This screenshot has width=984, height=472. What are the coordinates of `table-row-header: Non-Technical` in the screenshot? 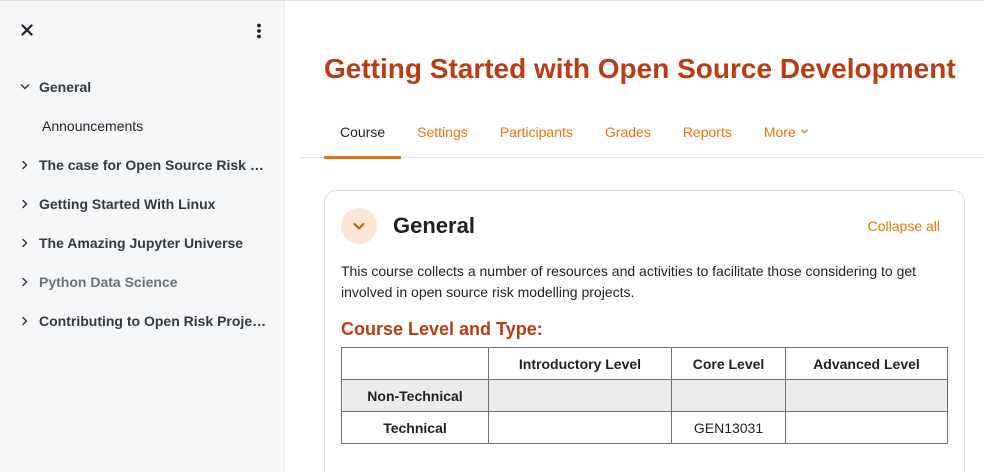 It's located at (415, 395).